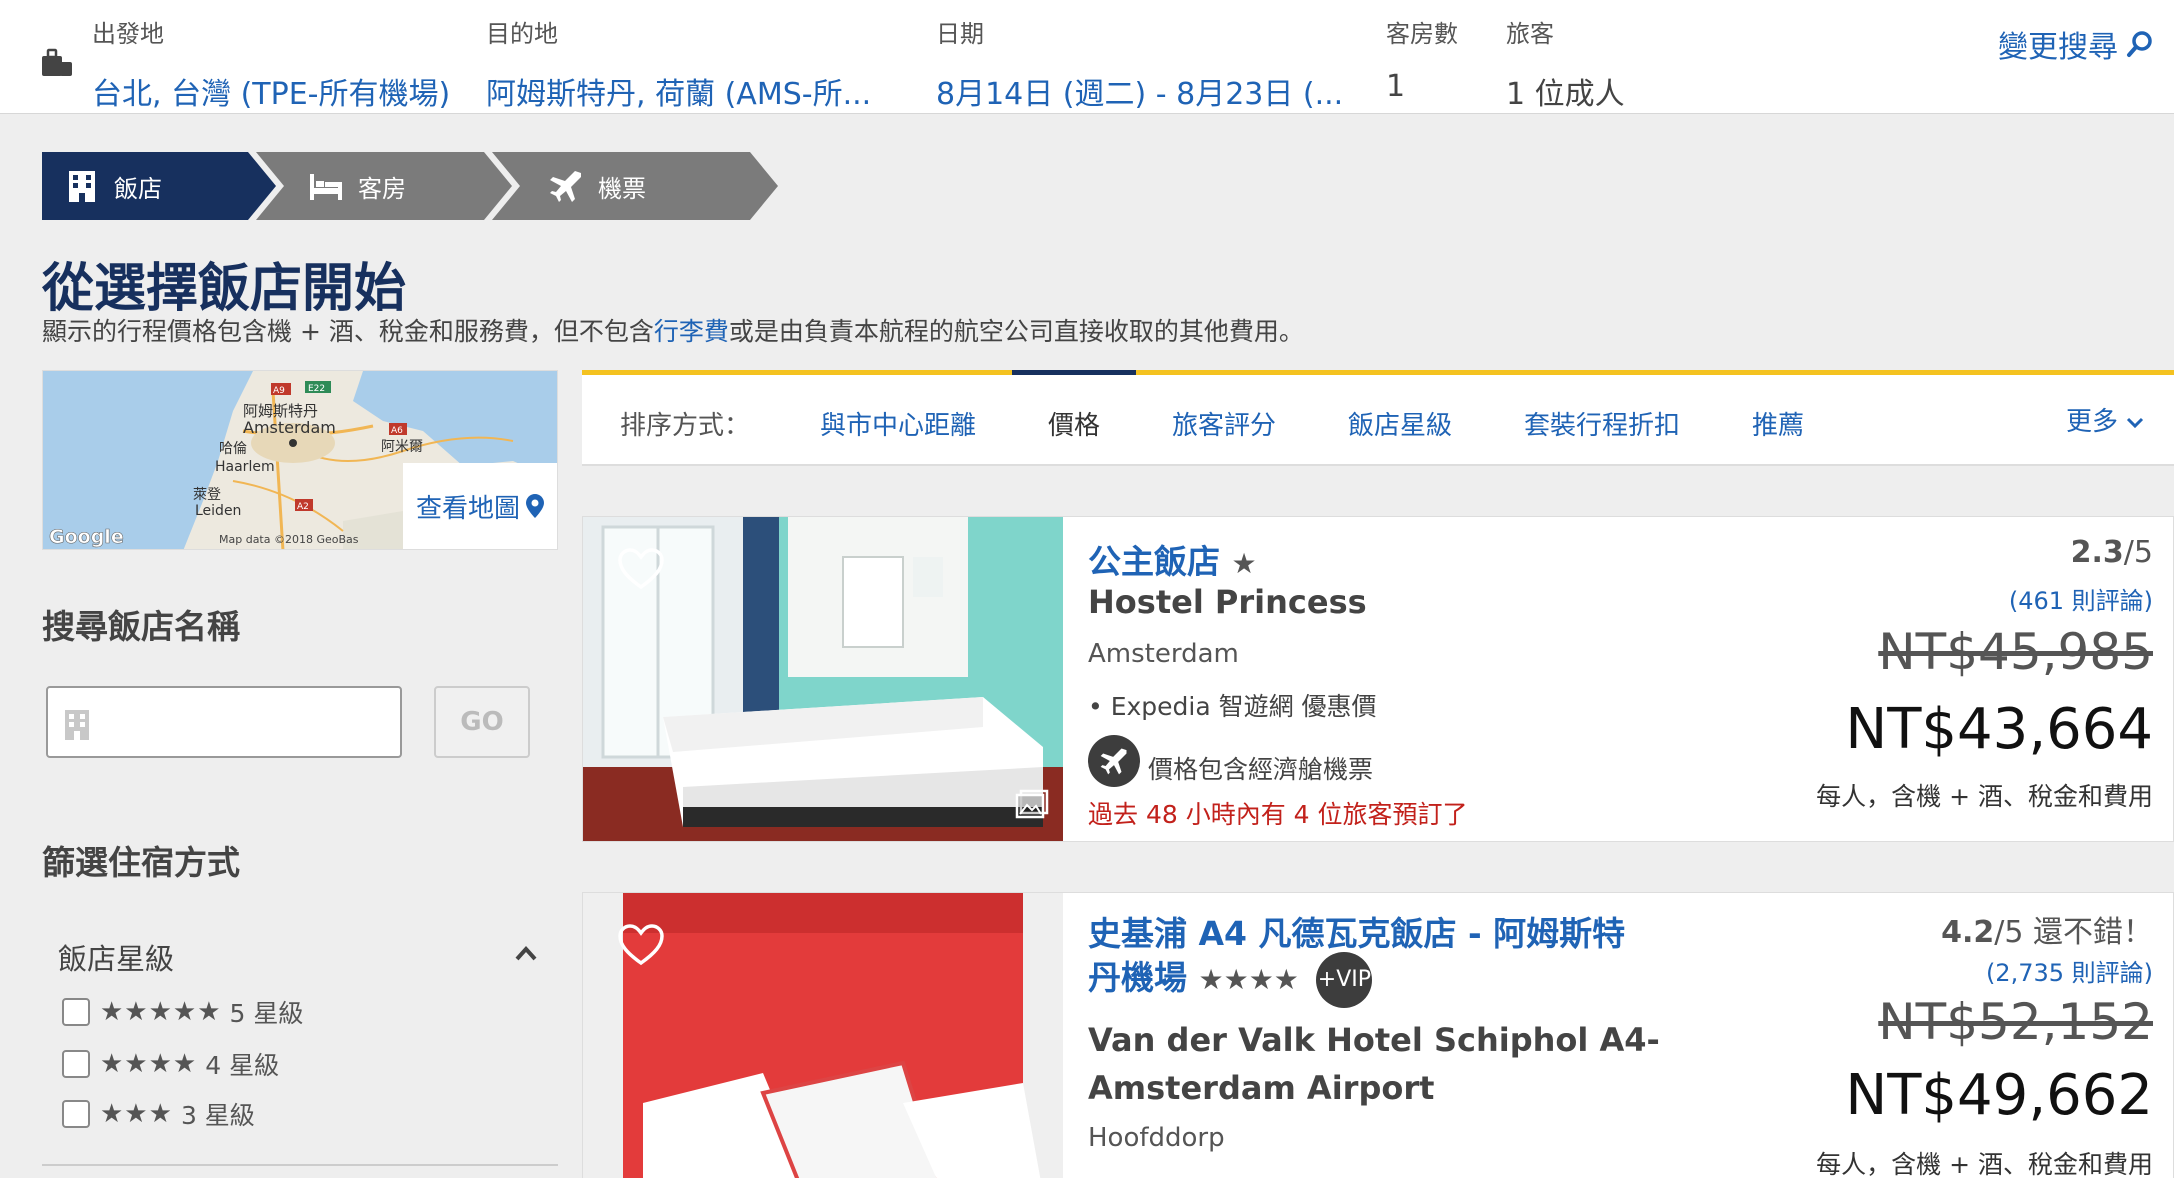 The image size is (2174, 1178). What do you see at coordinates (2069, 970) in the screenshot?
I see `review-count-link: (2,735 則評論)` at bounding box center [2069, 970].